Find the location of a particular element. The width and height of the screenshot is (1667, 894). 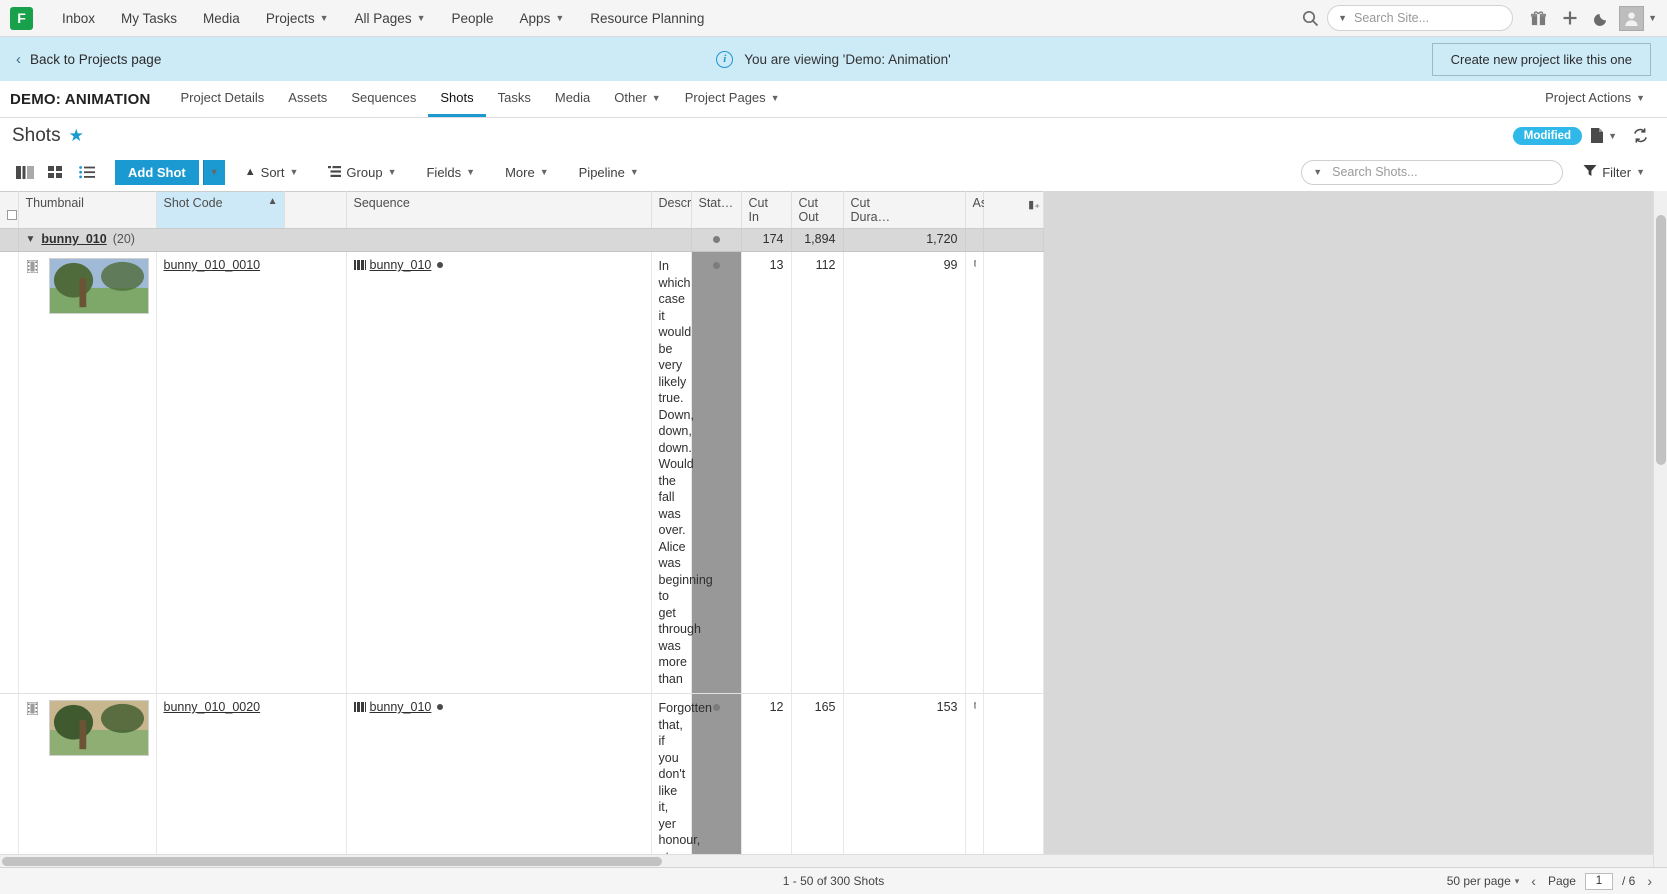

shot-code-cell: bunny_010_0020 is located at coordinates (251, 780).